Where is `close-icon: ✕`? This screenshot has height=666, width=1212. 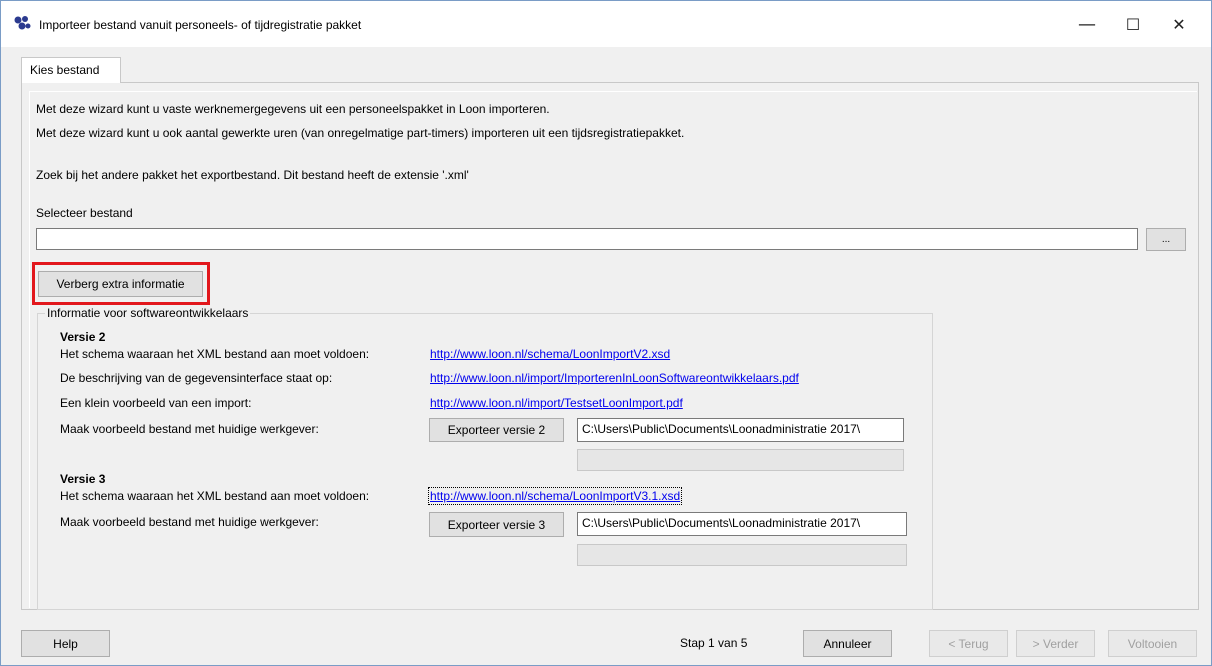 close-icon: ✕ is located at coordinates (1179, 24).